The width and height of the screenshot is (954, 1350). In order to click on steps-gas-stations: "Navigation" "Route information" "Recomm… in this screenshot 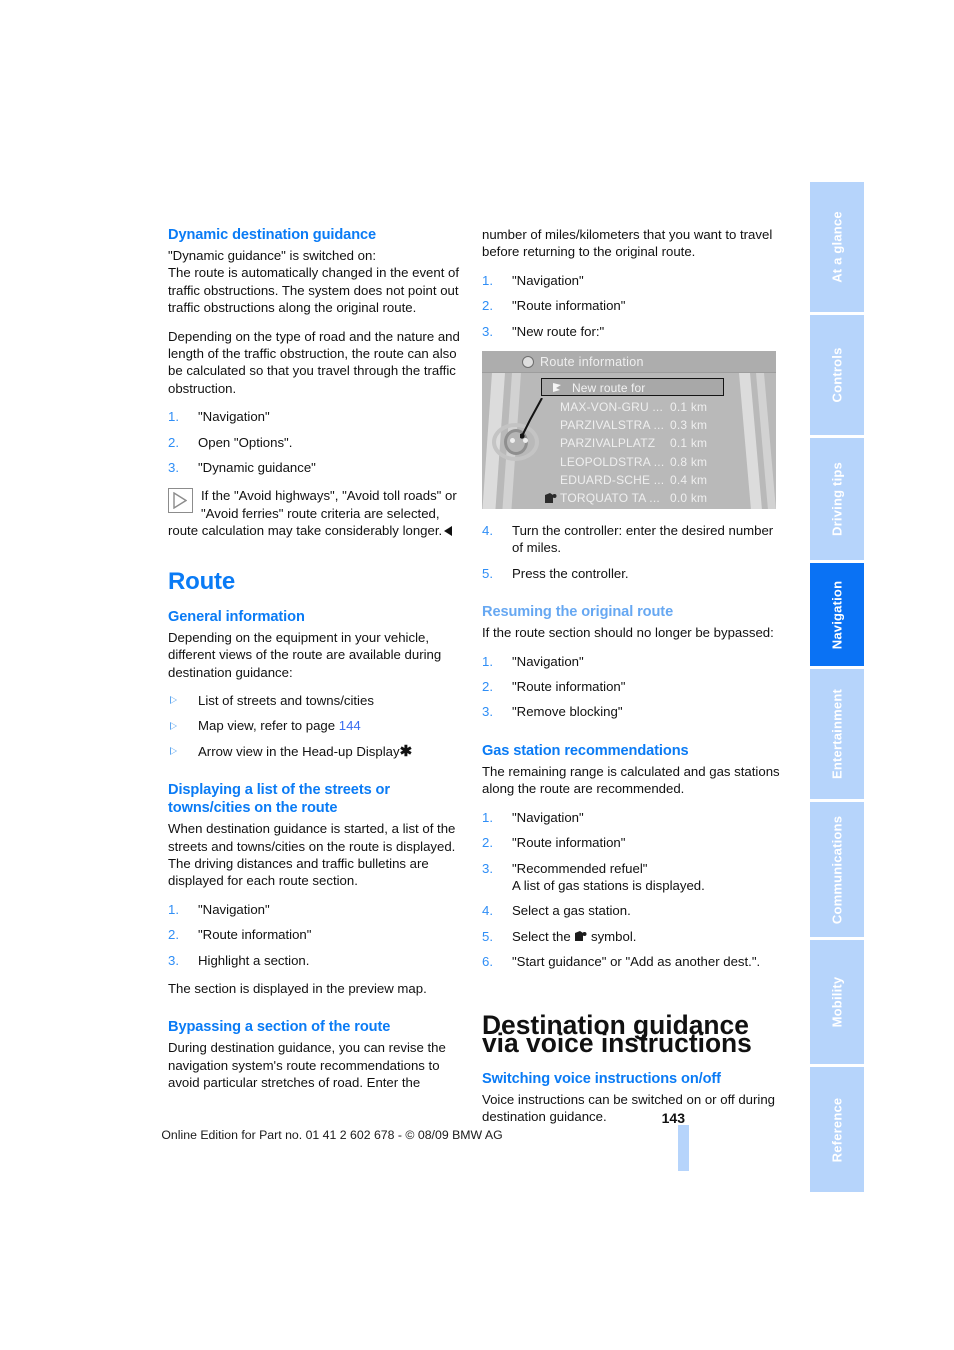, I will do `click(633, 890)`.